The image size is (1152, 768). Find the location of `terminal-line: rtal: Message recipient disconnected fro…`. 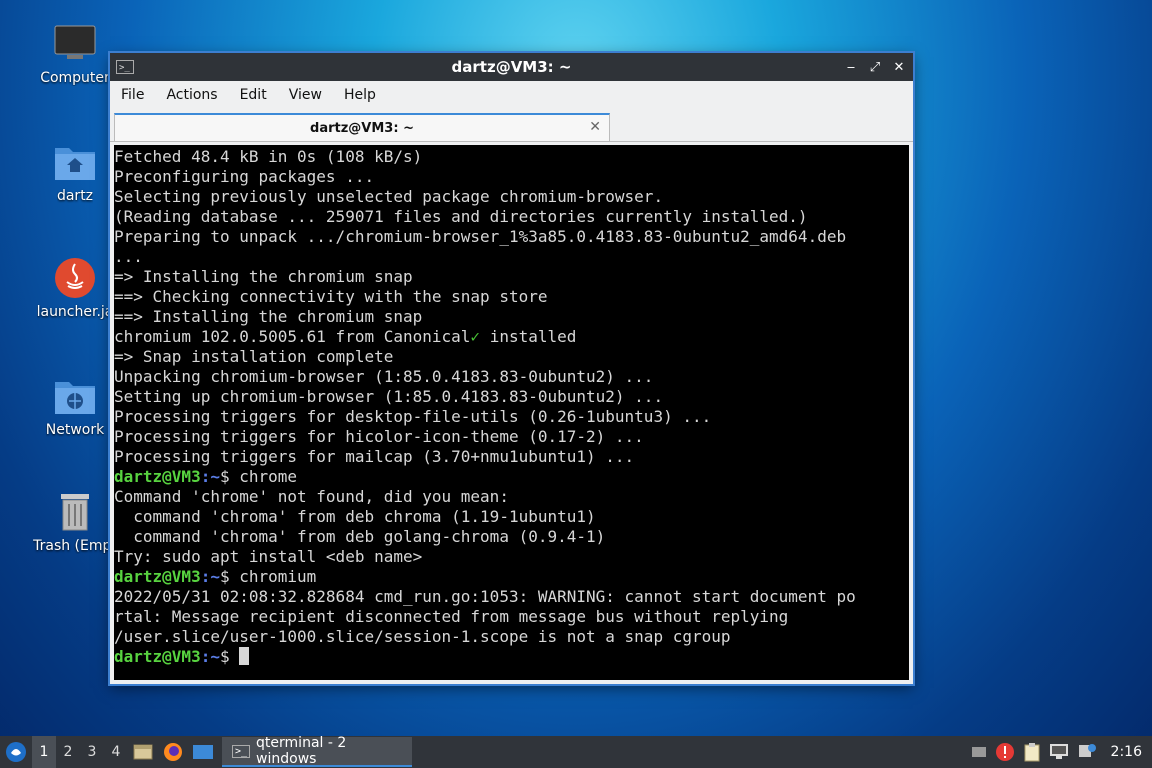

terminal-line: rtal: Message recipient disconnected fro… is located at coordinates (451, 616).